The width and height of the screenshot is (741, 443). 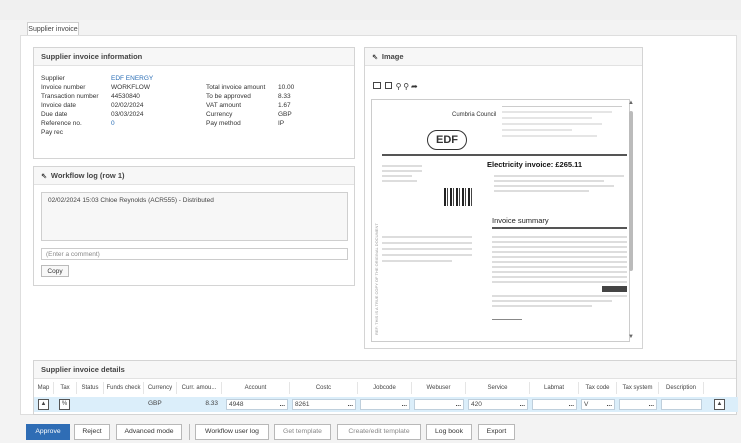 I want to click on col-labmat: Labmat, so click(x=554, y=388).